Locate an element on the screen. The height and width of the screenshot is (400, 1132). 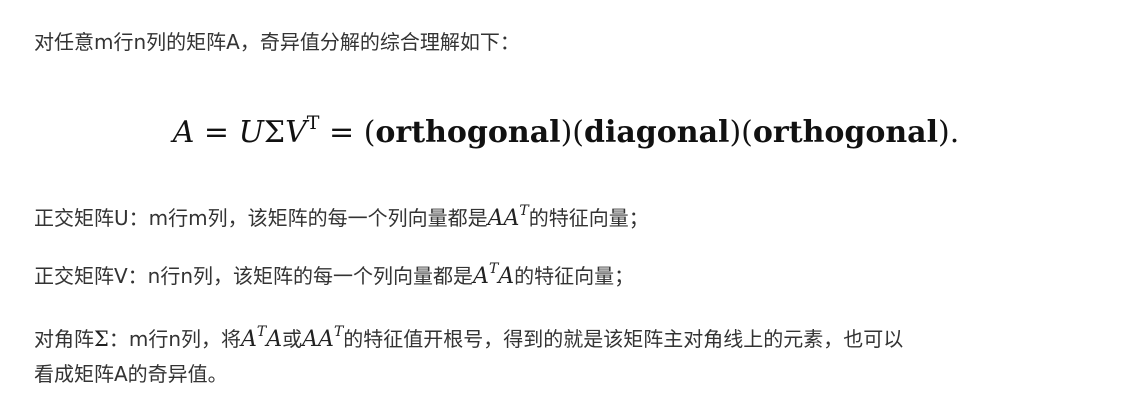
sigma-math1-a: A is located at coordinates (249, 339).